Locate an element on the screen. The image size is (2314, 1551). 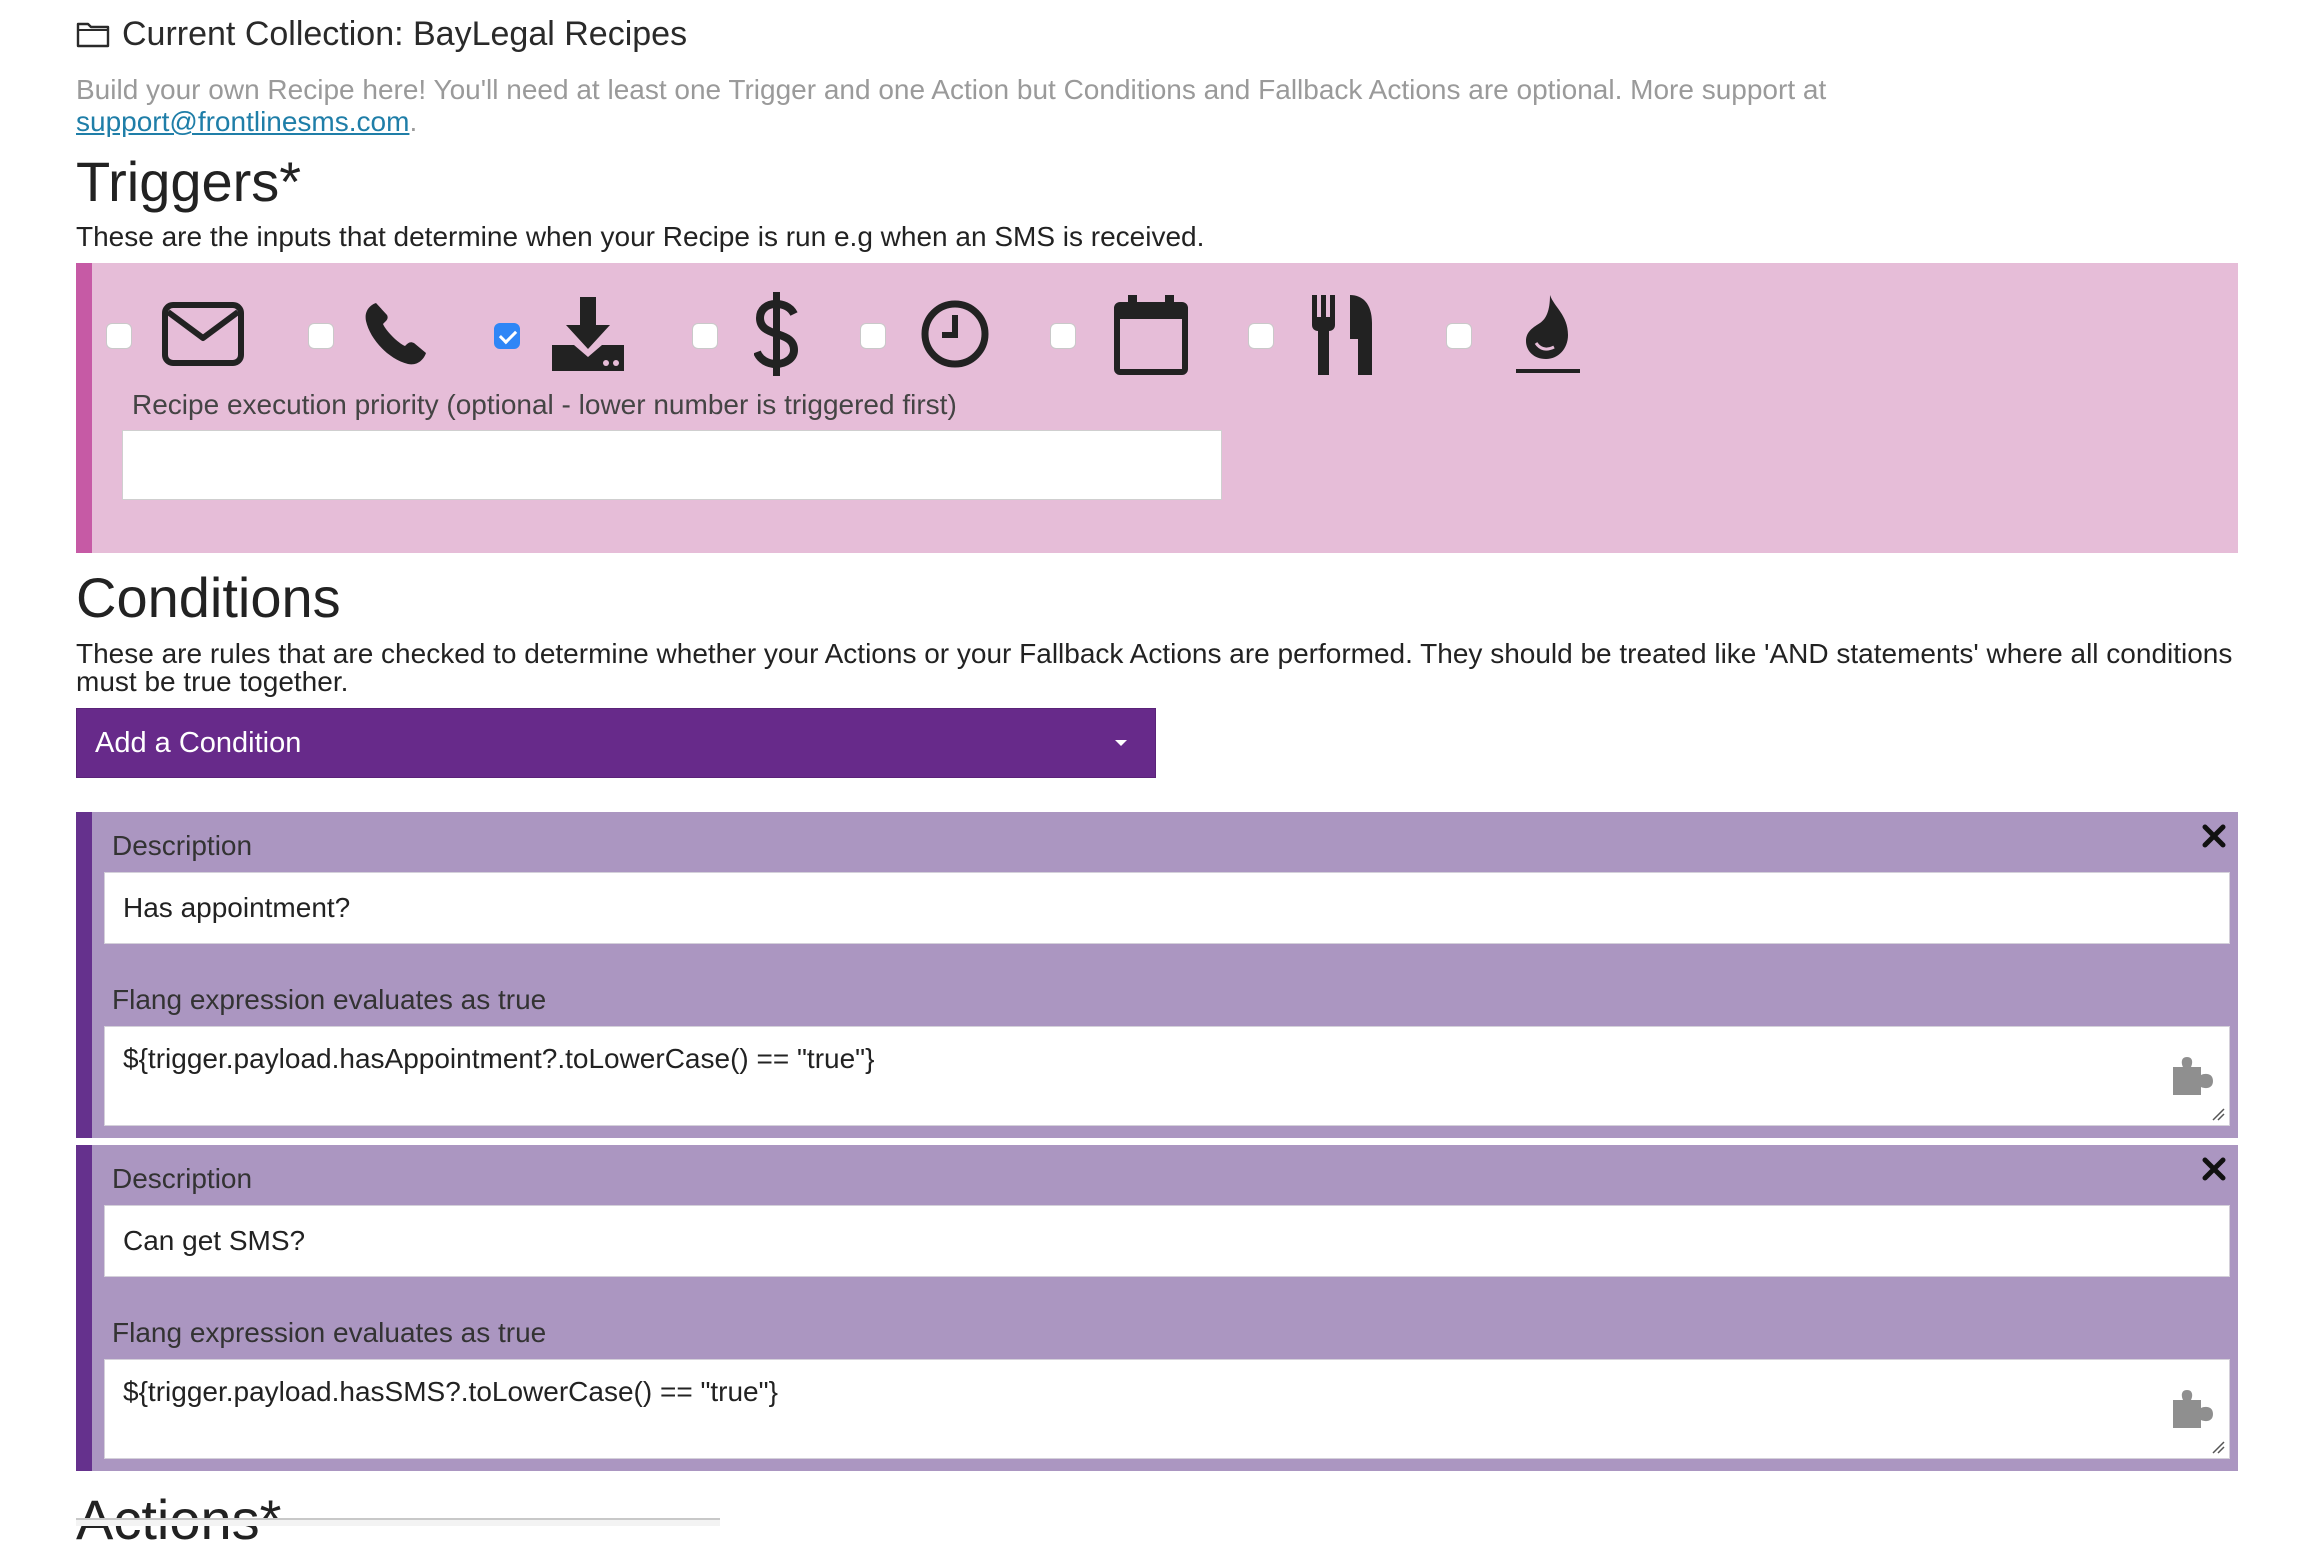
trigger-schedule-checkbox is located at coordinates (873, 336).